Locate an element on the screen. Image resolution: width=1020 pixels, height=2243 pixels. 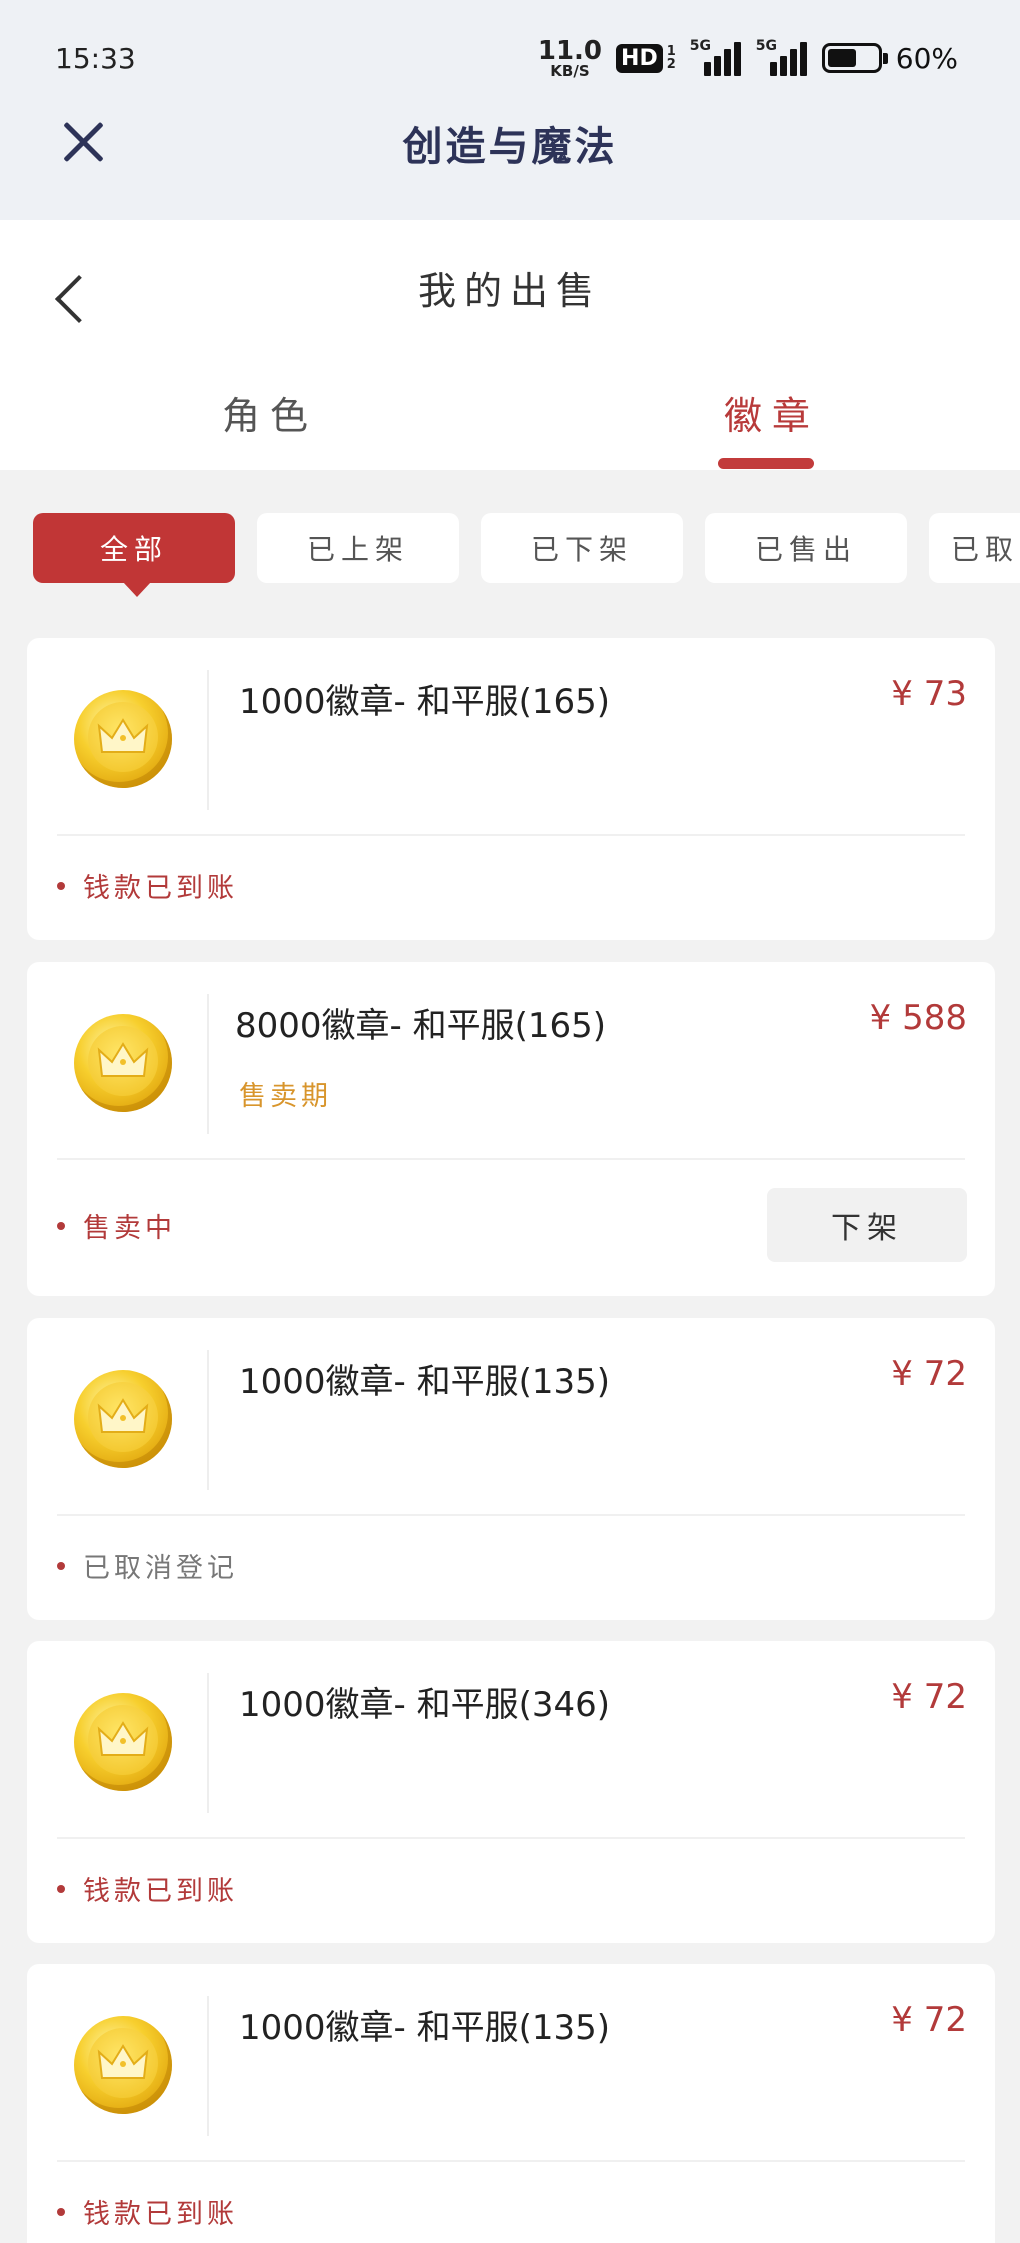
status-text: 售卖中 is located at coordinates (129, 1228).